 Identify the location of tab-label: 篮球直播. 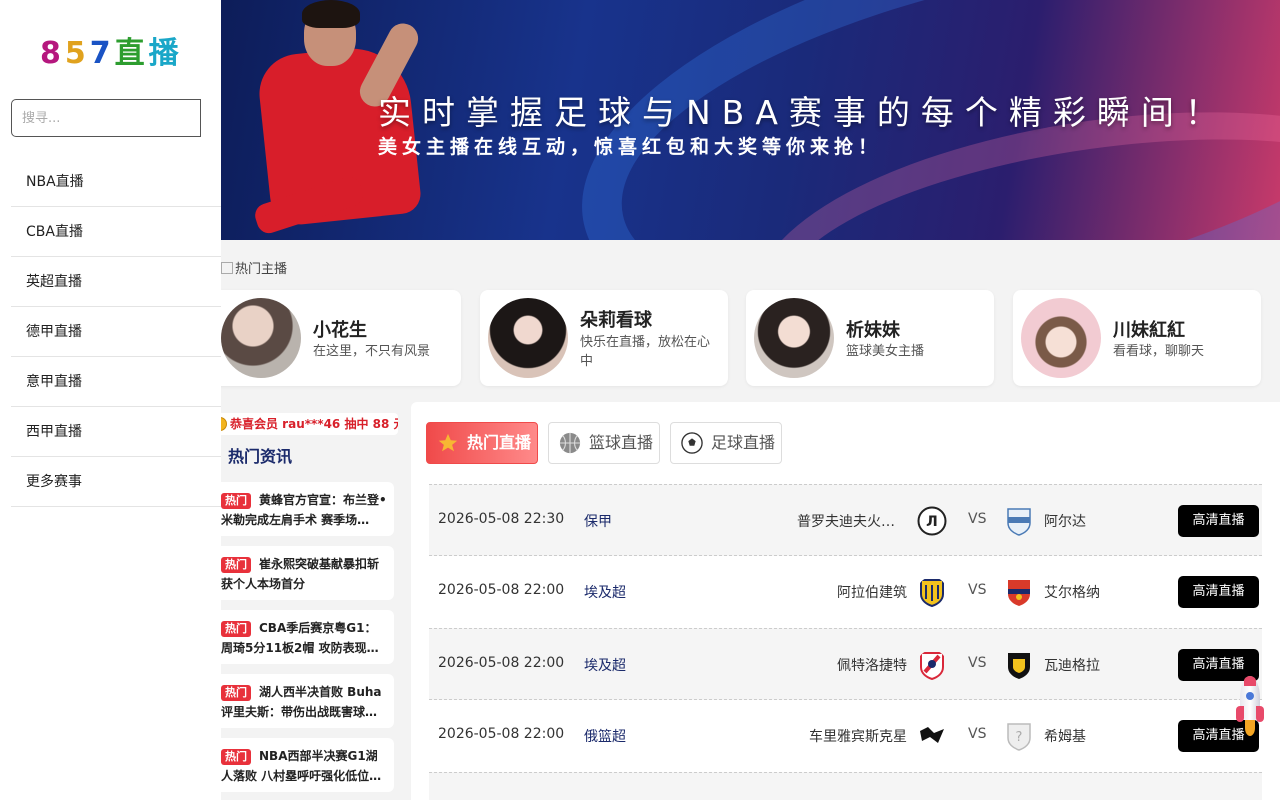
(621, 442).